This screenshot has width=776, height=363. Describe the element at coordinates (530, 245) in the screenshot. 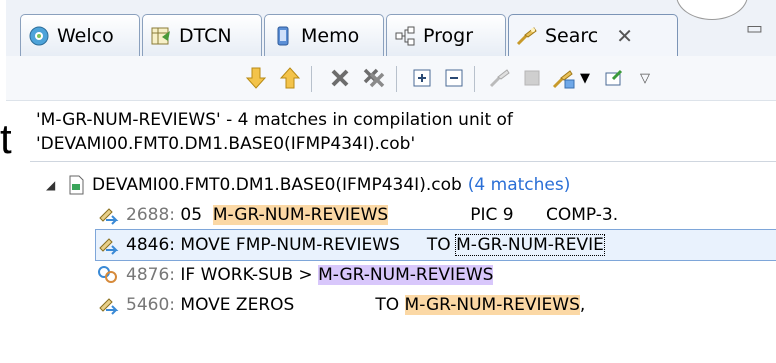

I see `match-highlight: M-GR-NUM-REVIE` at that location.